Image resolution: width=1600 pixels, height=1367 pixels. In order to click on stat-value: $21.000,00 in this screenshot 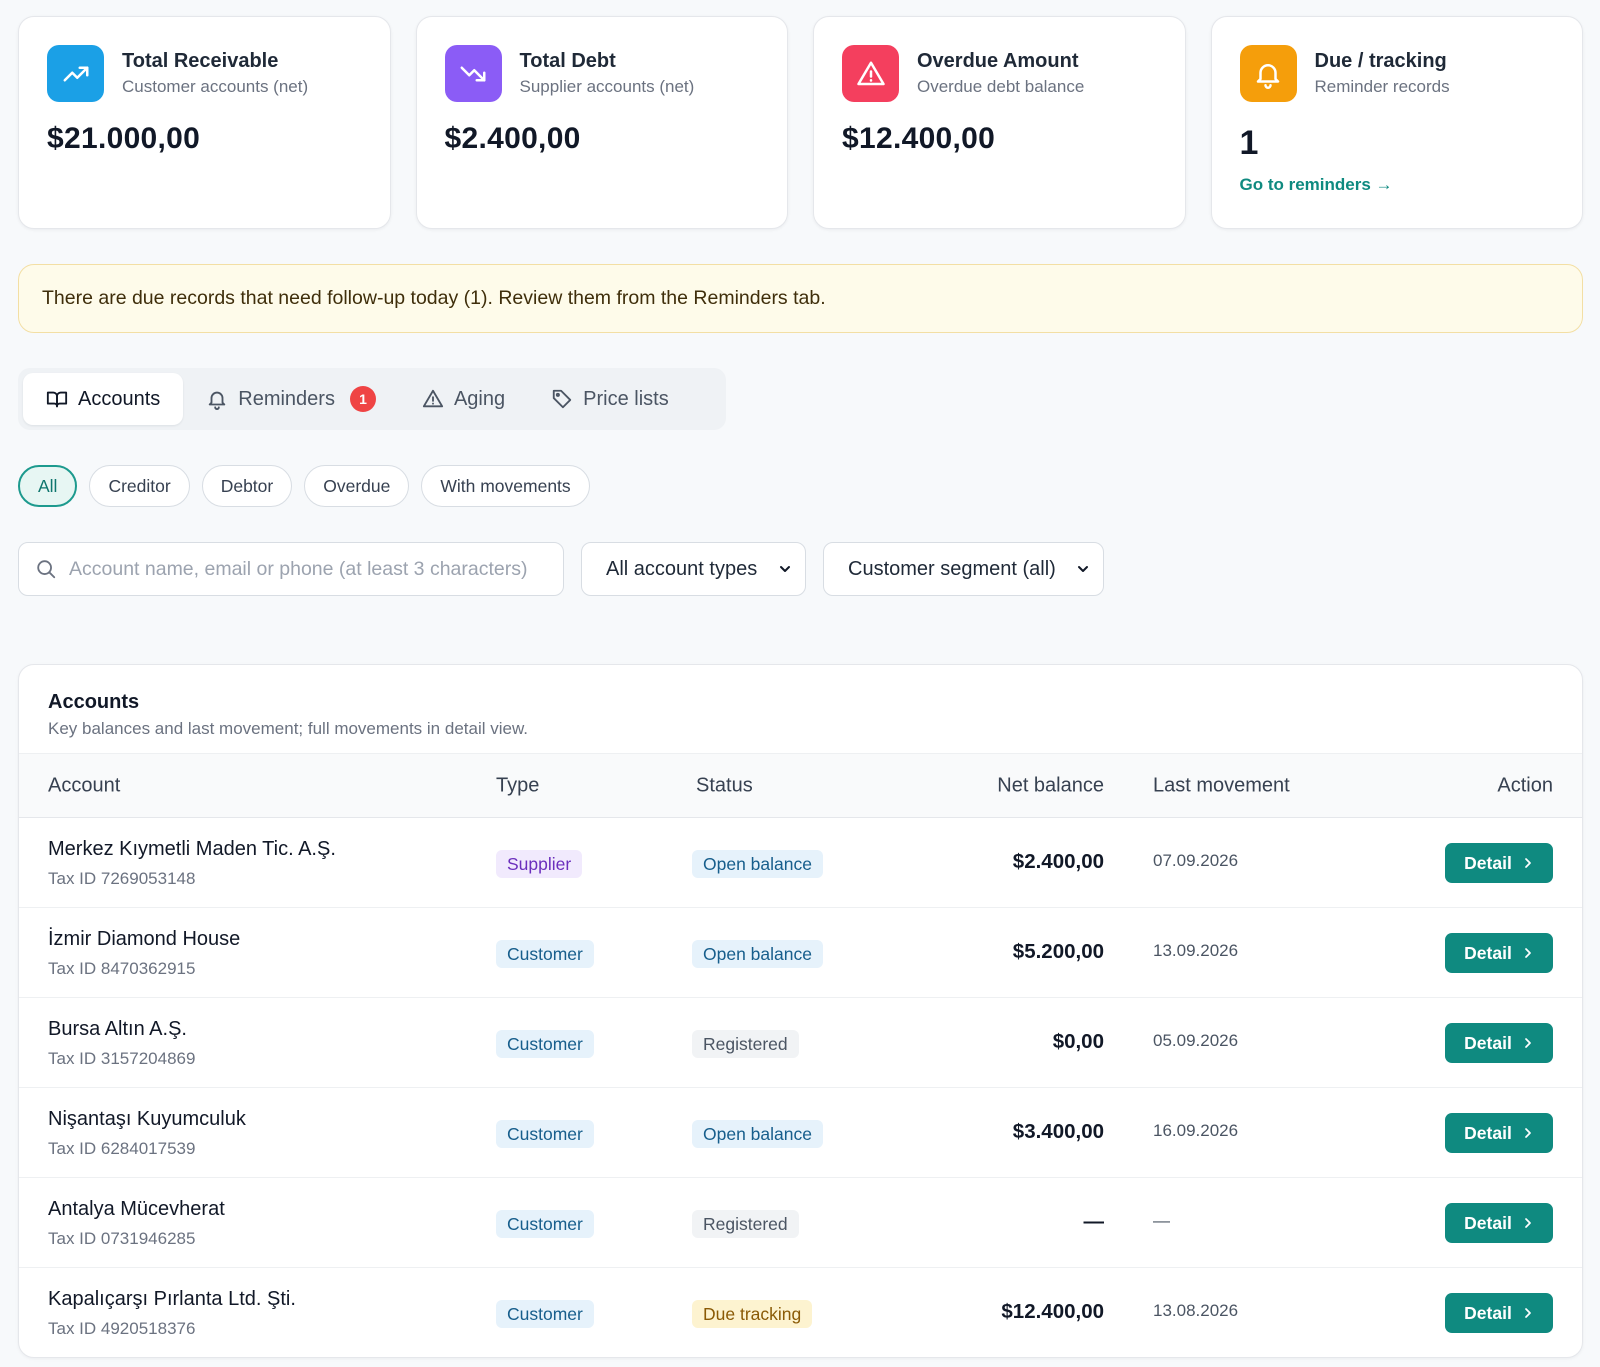, I will do `click(124, 138)`.